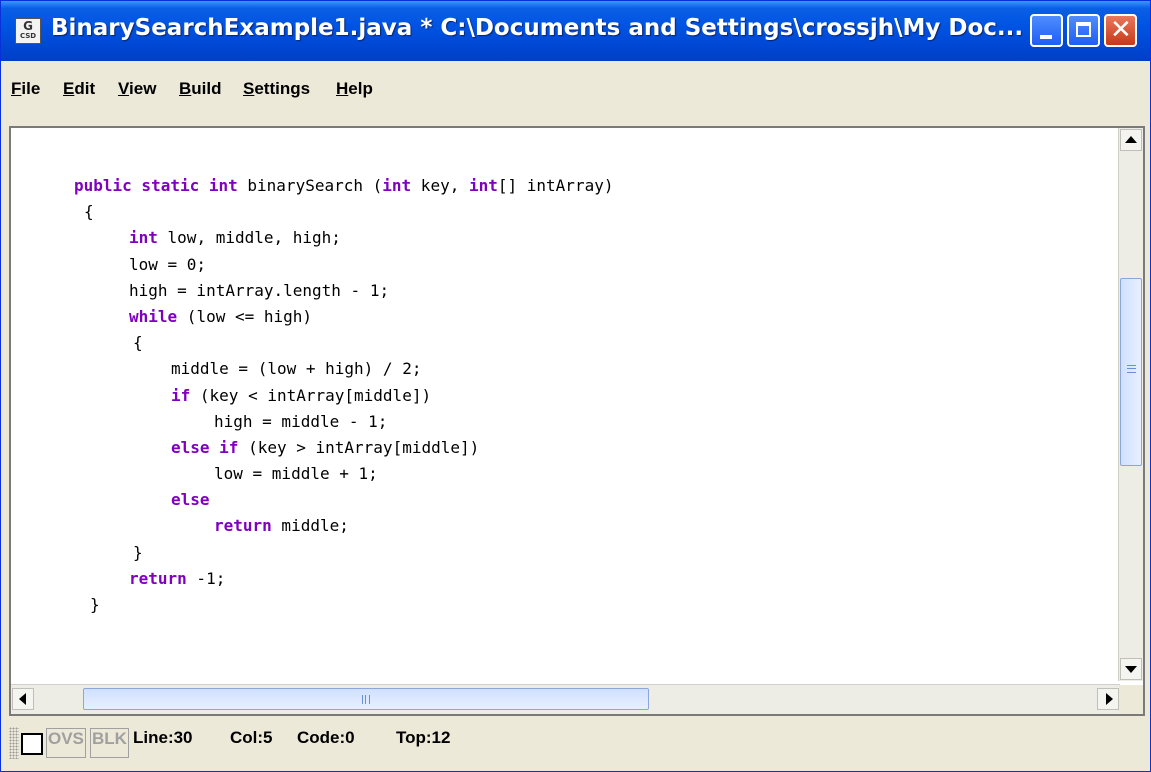 The image size is (1151, 772). I want to click on minimize-button, so click(1046, 30).